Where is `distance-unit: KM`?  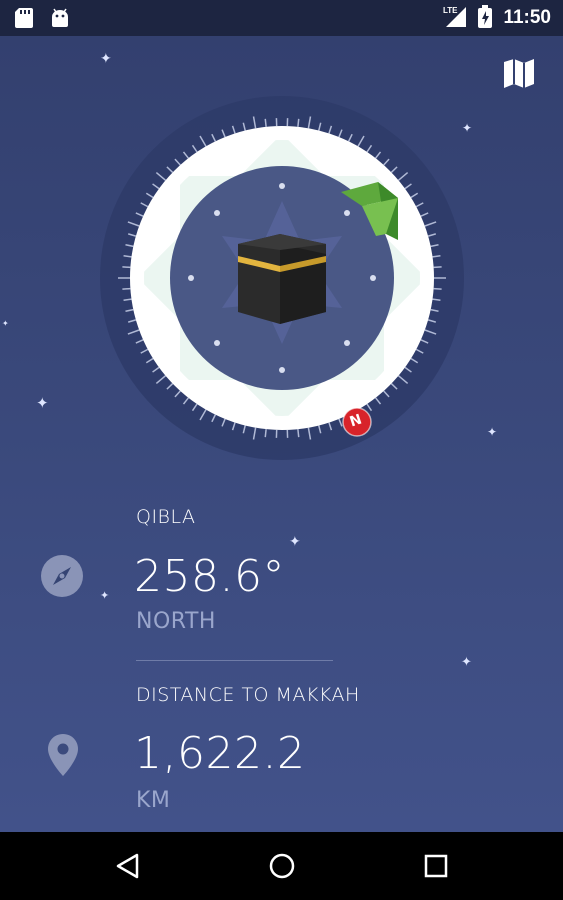 distance-unit: KM is located at coordinates (153, 800).